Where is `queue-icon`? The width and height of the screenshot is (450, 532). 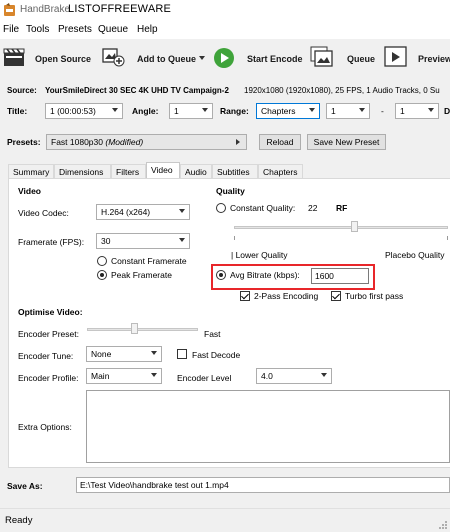 queue-icon is located at coordinates (323, 57).